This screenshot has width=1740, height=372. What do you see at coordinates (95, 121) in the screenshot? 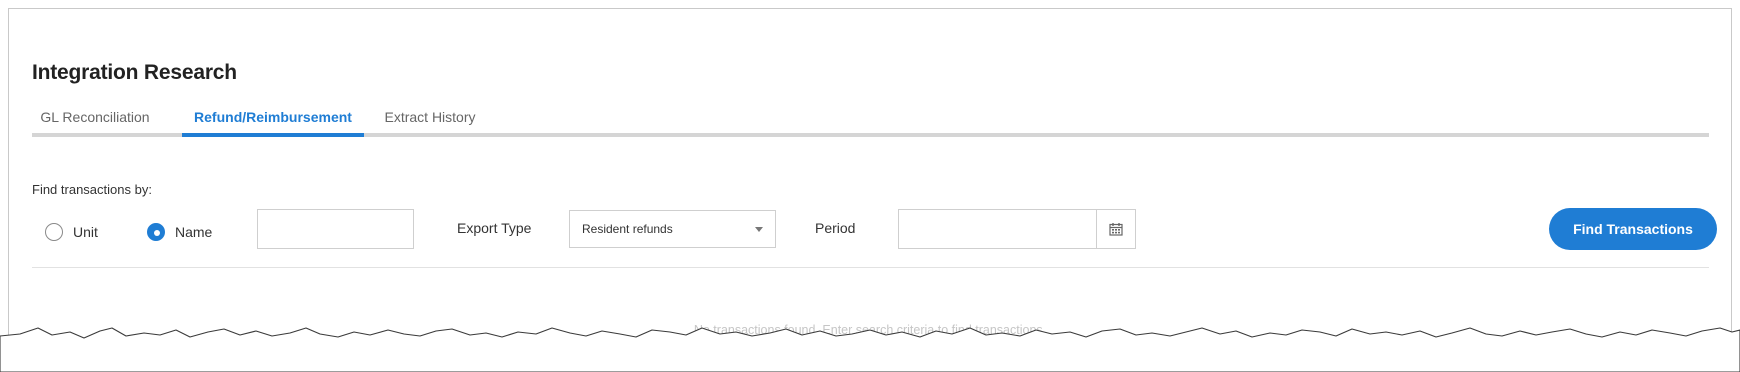
I see `tab-gl-reconciliation: GL Reconciliation` at bounding box center [95, 121].